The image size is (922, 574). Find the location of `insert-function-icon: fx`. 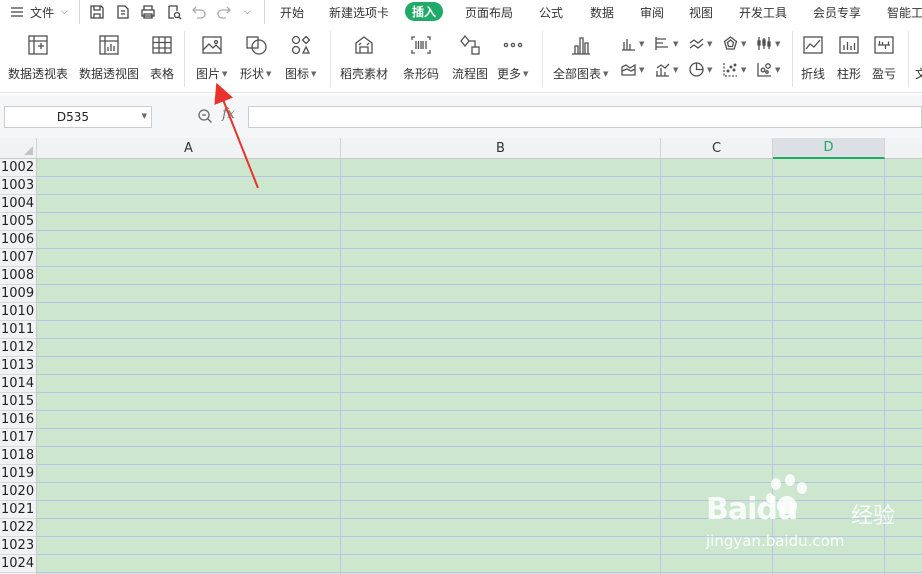

insert-function-icon: fx is located at coordinates (228, 114).